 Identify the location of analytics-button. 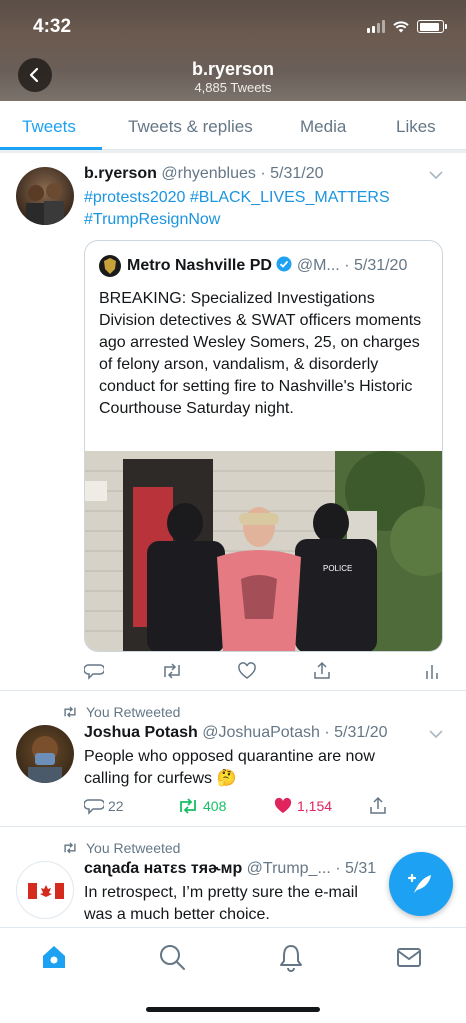
(432, 671).